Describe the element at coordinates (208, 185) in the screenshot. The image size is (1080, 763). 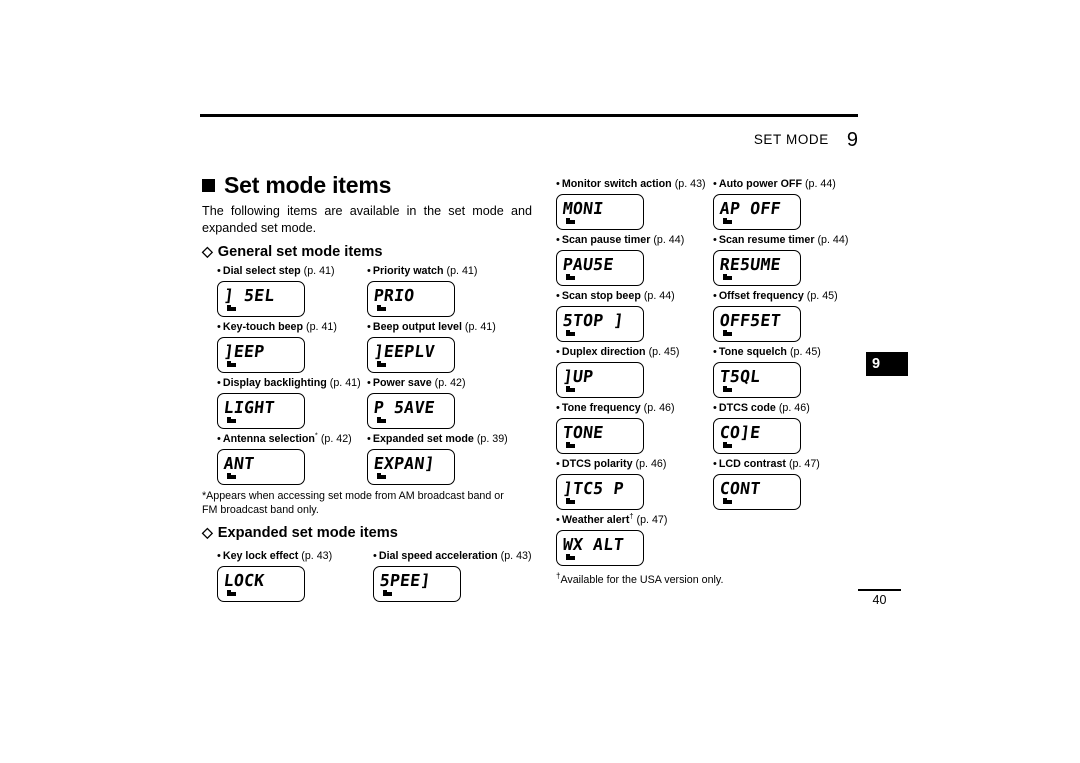
I see `square-bullet-icon` at that location.